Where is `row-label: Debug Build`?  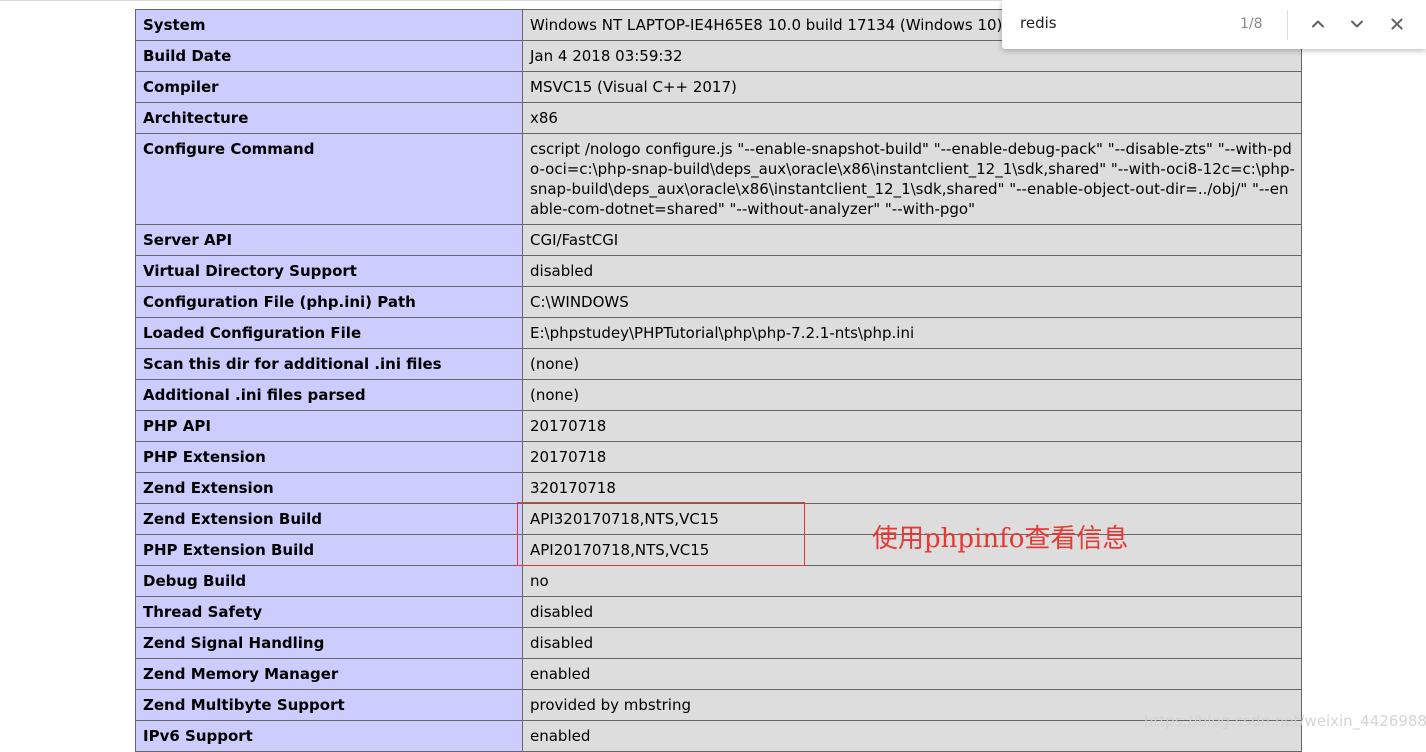 row-label: Debug Build is located at coordinates (329, 581).